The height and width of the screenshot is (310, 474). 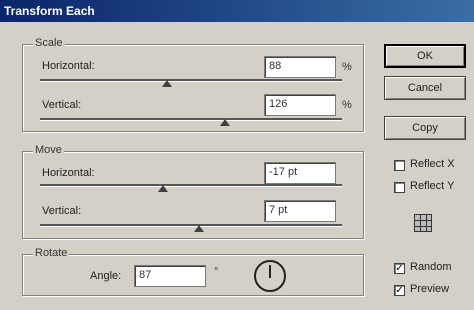 What do you see at coordinates (399, 268) in the screenshot?
I see `random-checkbox: ✓` at bounding box center [399, 268].